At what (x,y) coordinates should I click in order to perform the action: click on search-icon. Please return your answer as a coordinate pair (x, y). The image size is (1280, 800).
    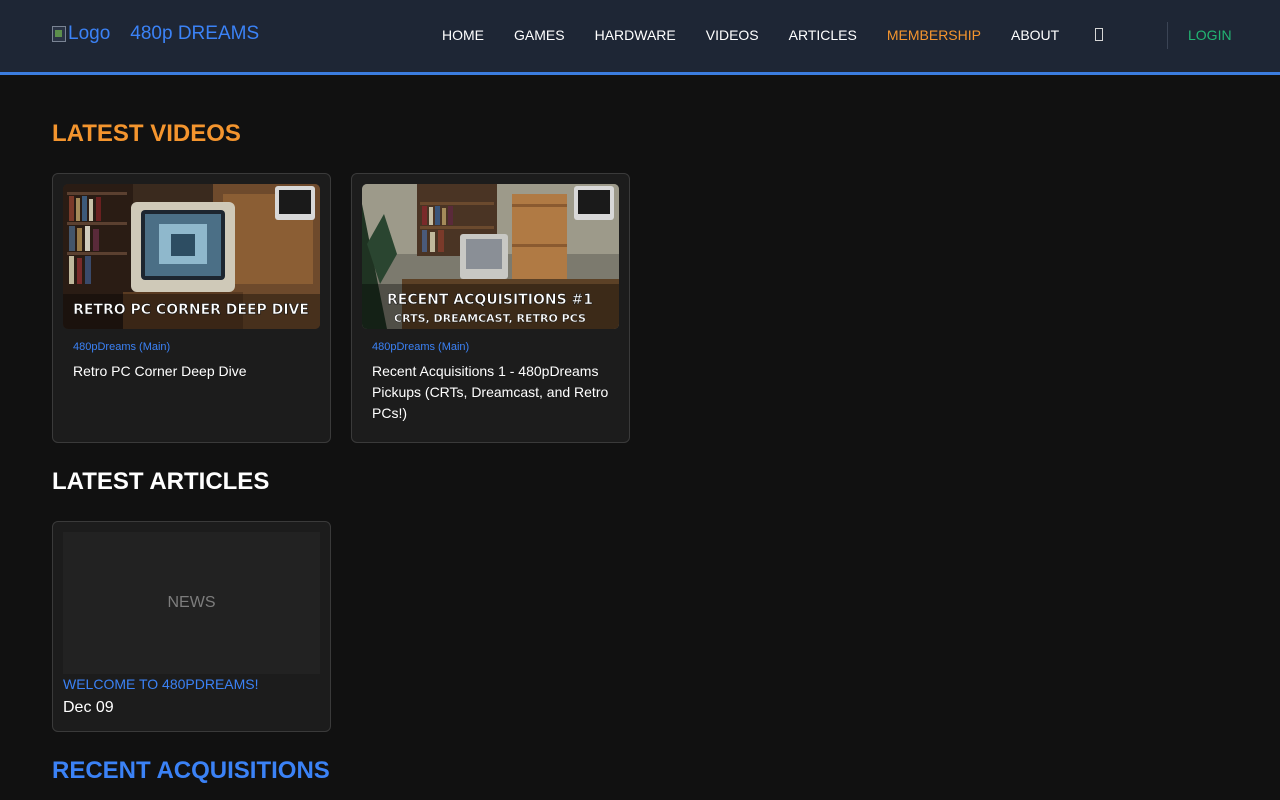
    Looking at the image, I should click on (1099, 34).